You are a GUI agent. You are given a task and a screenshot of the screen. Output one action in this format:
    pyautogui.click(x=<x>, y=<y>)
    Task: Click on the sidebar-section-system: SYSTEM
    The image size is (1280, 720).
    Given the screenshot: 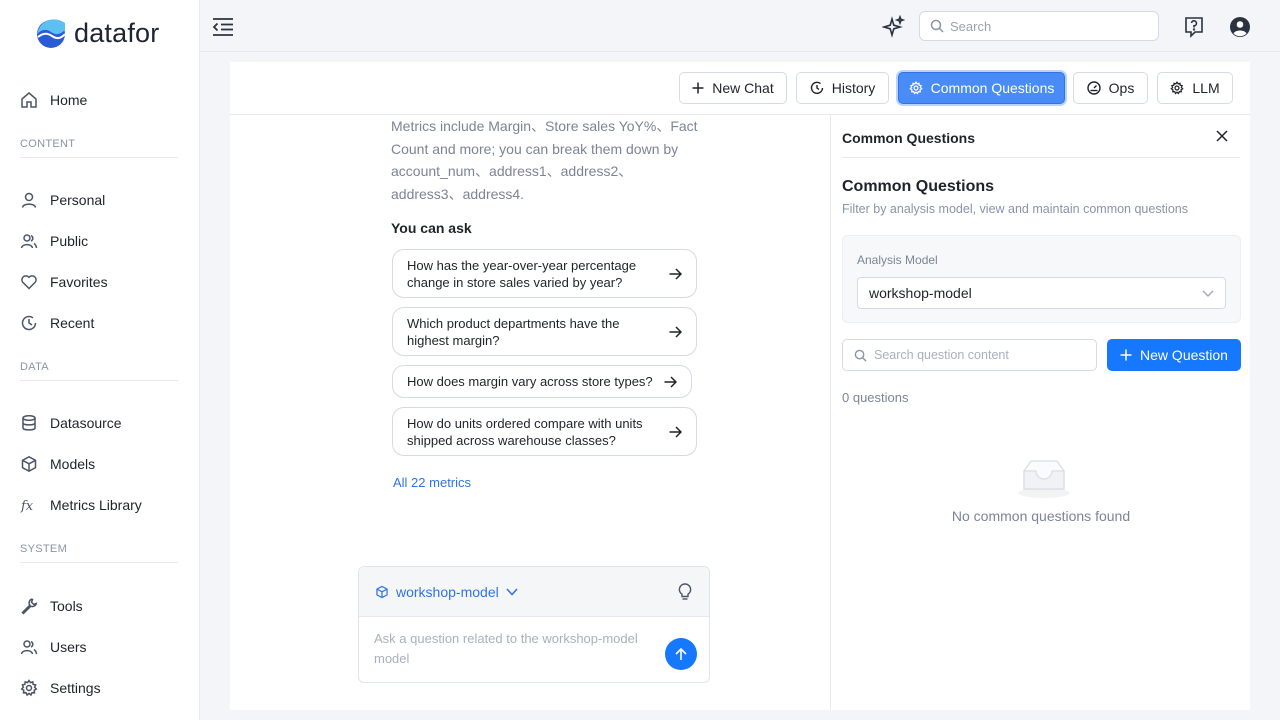 What is the action you would take?
    pyautogui.click(x=99, y=553)
    